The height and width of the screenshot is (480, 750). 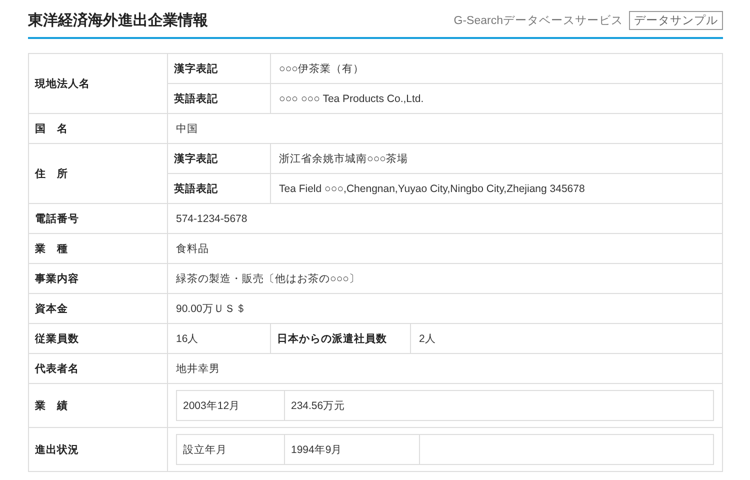 What do you see at coordinates (538, 21) in the screenshot?
I see `service-name: G-Searchデータベースサービス` at bounding box center [538, 21].